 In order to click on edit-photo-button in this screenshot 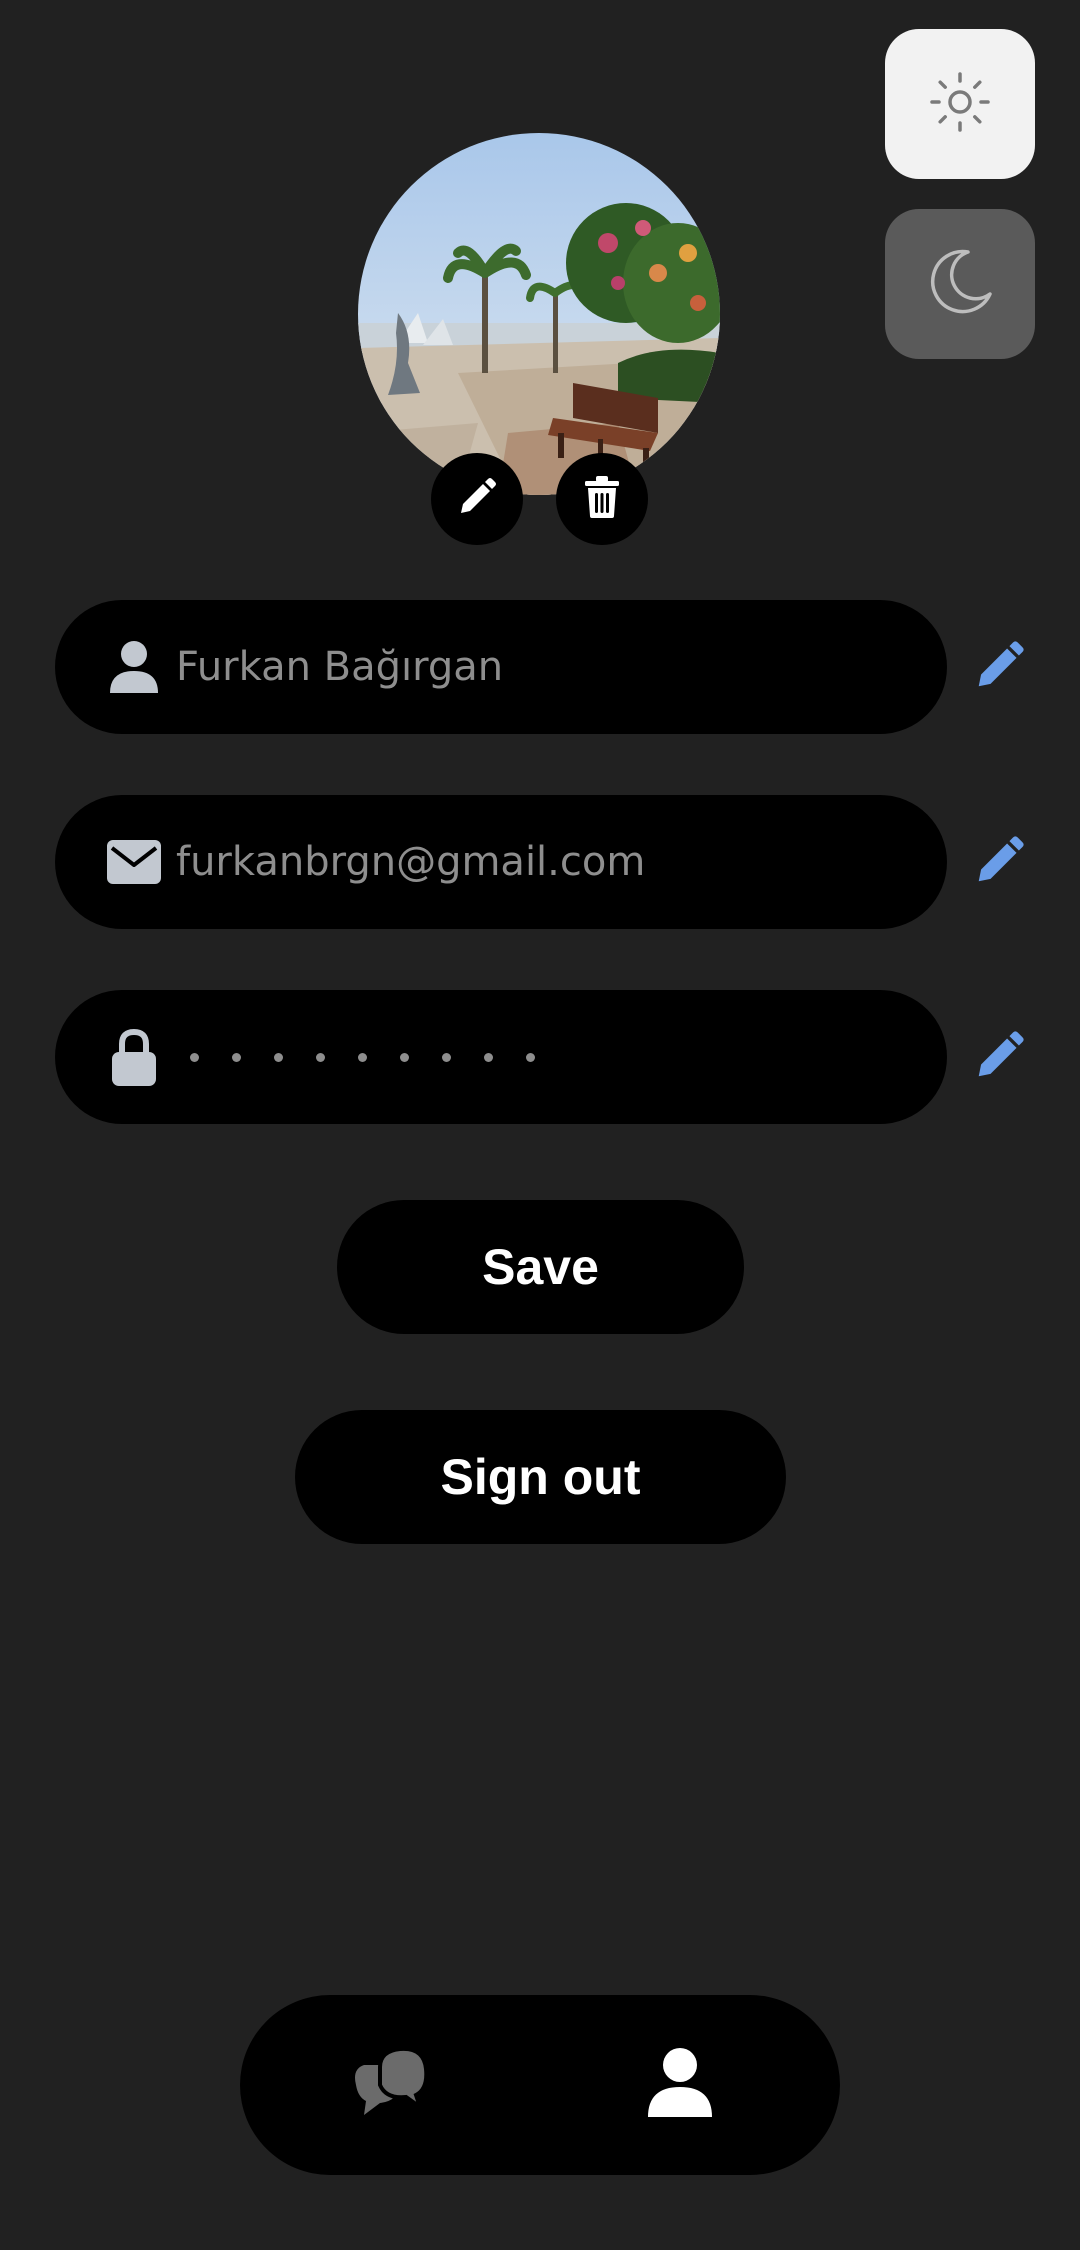, I will do `click(477, 499)`.